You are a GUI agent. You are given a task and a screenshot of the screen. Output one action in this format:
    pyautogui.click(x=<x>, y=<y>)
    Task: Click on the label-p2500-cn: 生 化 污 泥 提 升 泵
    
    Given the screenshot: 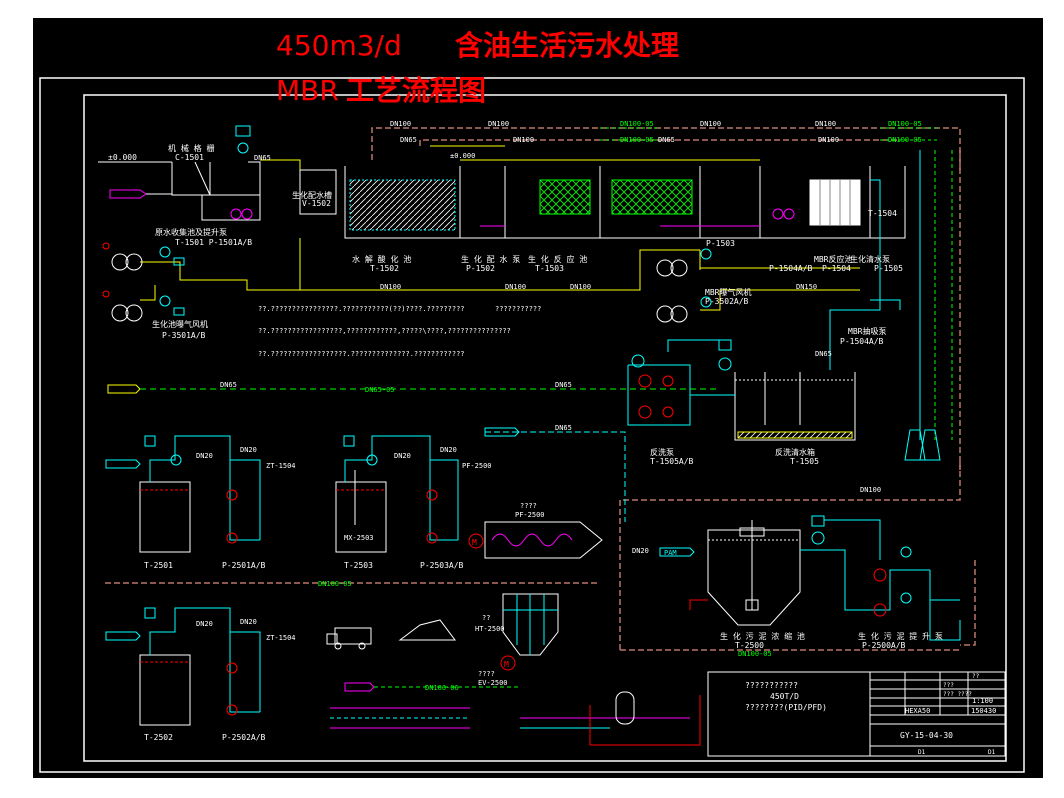 What is the action you would take?
    pyautogui.click(x=900, y=636)
    